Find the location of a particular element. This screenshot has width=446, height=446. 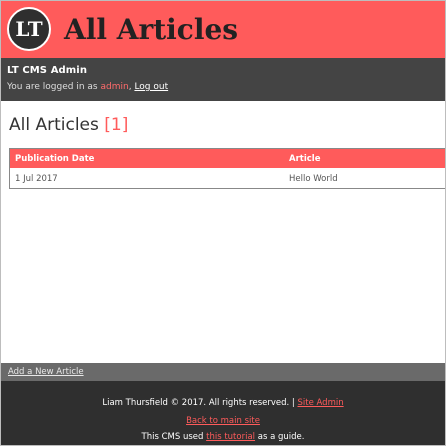

articles-count: [1] is located at coordinates (116, 125).